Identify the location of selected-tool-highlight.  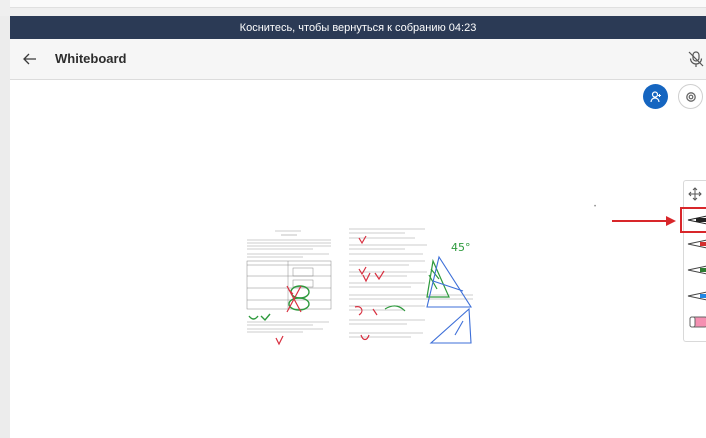
(693, 220).